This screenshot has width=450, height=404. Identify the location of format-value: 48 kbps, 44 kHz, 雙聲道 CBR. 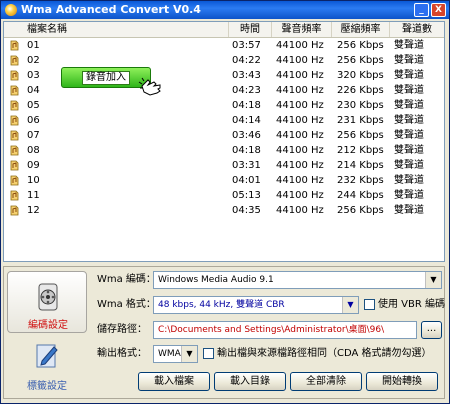
(221, 305).